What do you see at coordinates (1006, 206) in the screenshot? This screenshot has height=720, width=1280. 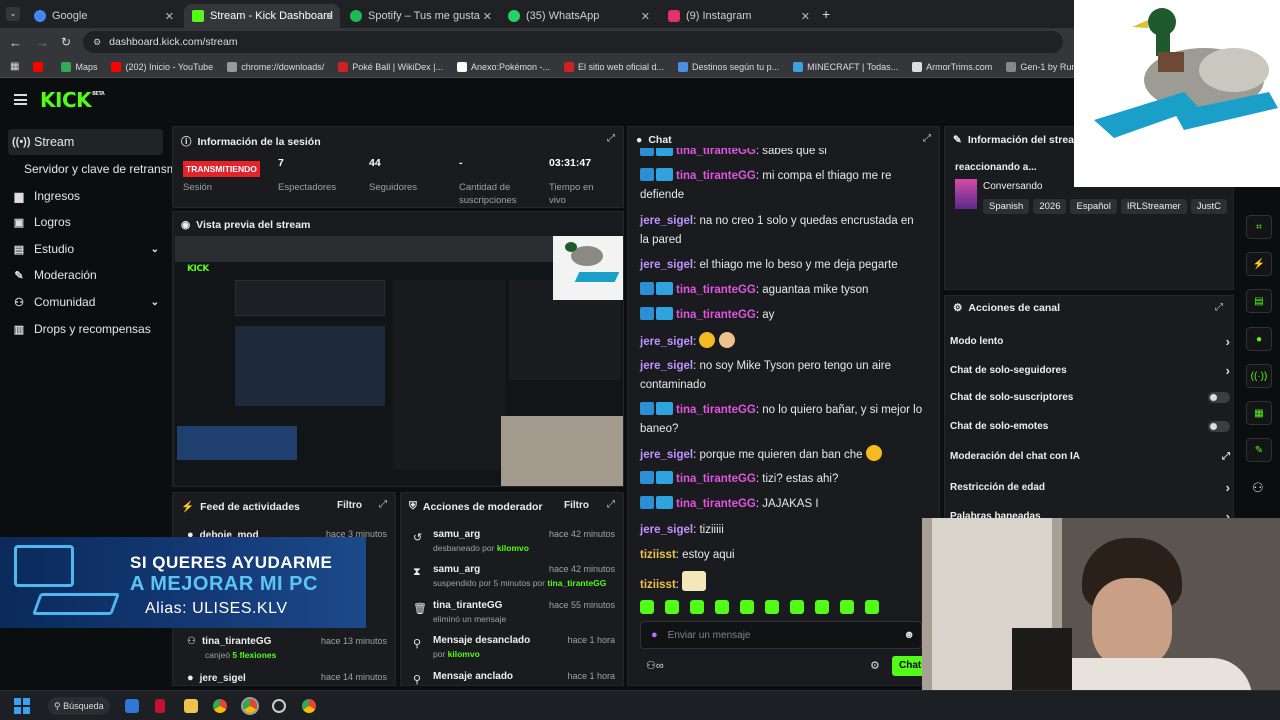 I see `stream-tag: Spanish` at bounding box center [1006, 206].